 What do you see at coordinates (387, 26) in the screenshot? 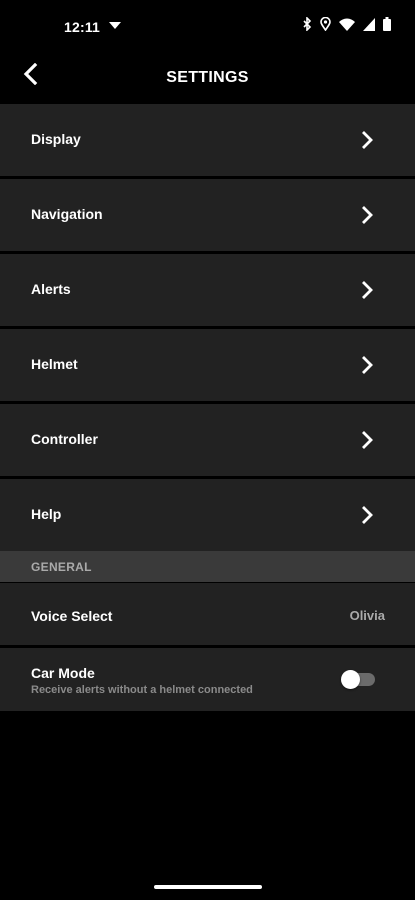
I see `battery-icon` at bounding box center [387, 26].